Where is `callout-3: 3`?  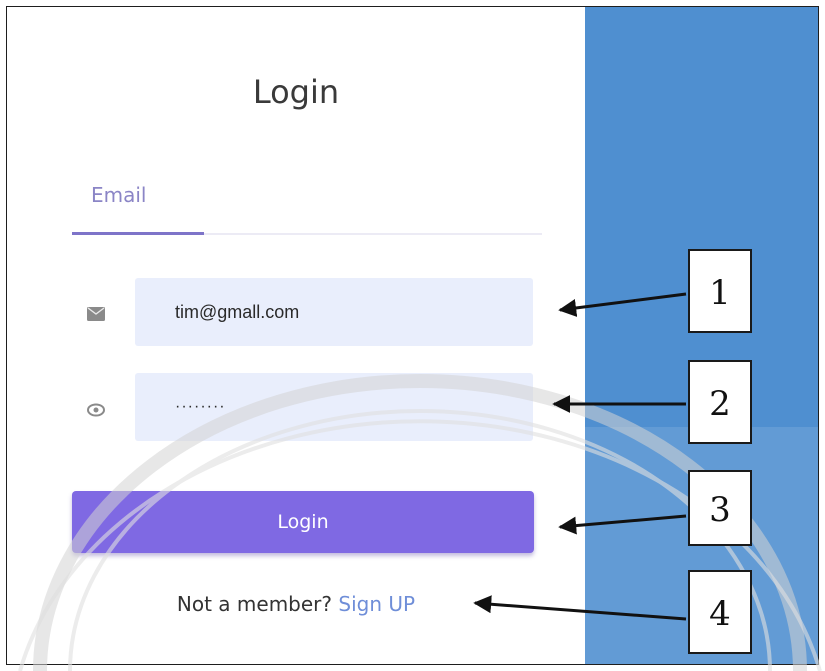
callout-3: 3 is located at coordinates (720, 508).